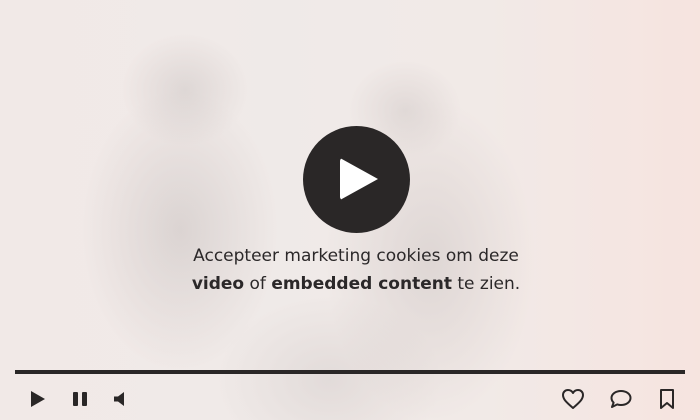 This screenshot has height=420, width=700. Describe the element at coordinates (350, 398) in the screenshot. I see `control-bar` at that location.